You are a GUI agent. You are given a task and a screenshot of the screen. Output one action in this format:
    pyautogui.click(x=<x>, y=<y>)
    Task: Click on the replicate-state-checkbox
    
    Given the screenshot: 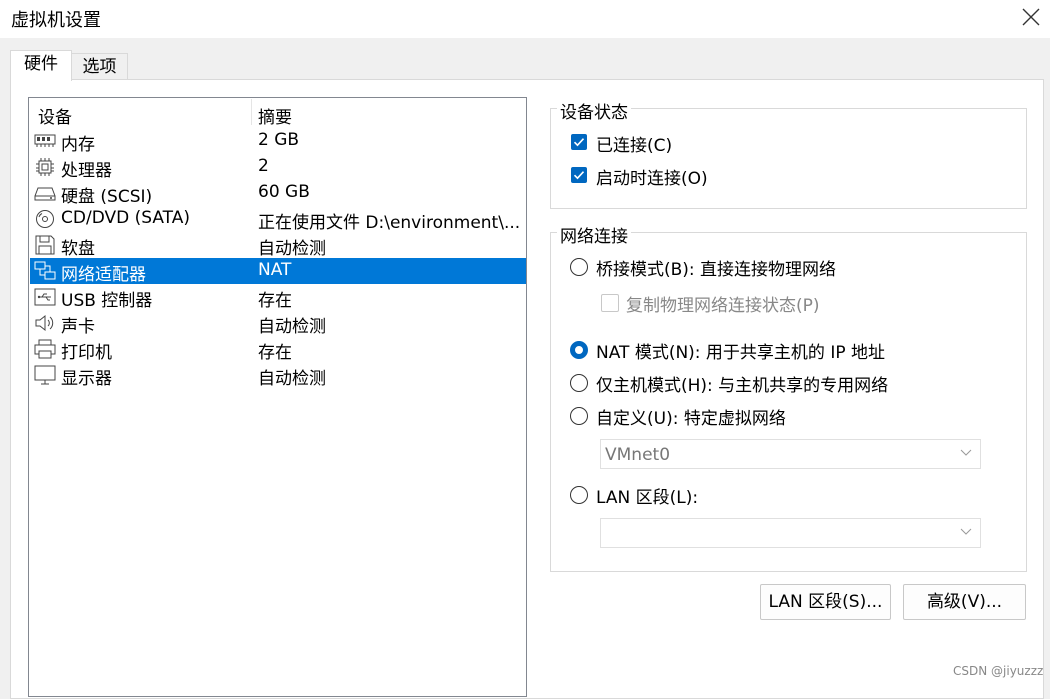 What is the action you would take?
    pyautogui.click(x=610, y=303)
    